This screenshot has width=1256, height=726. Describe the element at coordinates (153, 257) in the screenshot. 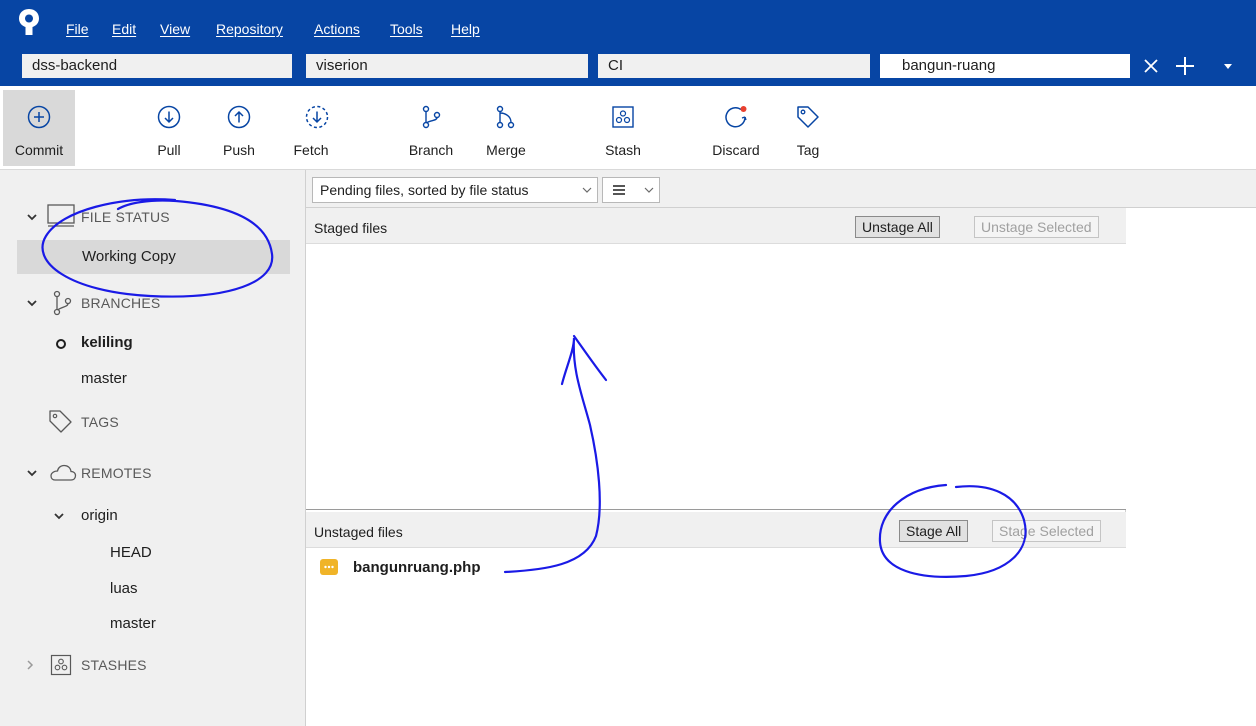

I see `sidebar-item-working-copy: Working Copy` at that location.